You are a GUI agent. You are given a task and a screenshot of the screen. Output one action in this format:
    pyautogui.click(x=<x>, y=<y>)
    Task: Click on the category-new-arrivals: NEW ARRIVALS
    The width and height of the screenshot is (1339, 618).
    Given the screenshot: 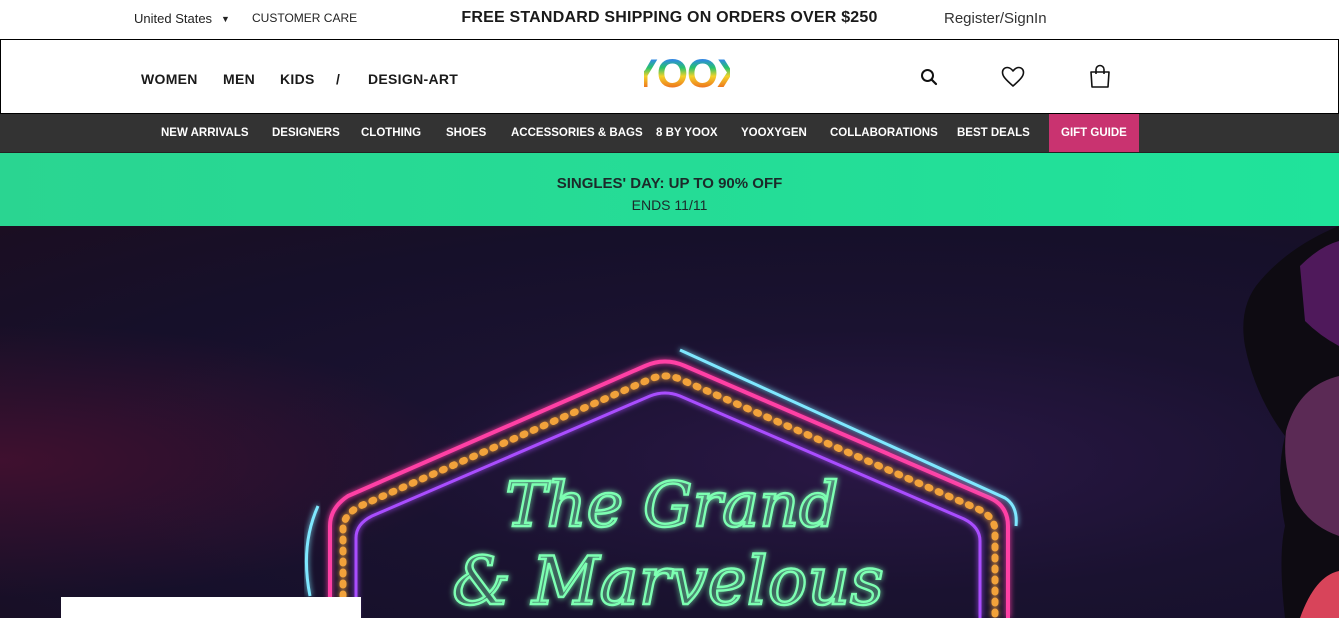 What is the action you would take?
    pyautogui.click(x=205, y=133)
    